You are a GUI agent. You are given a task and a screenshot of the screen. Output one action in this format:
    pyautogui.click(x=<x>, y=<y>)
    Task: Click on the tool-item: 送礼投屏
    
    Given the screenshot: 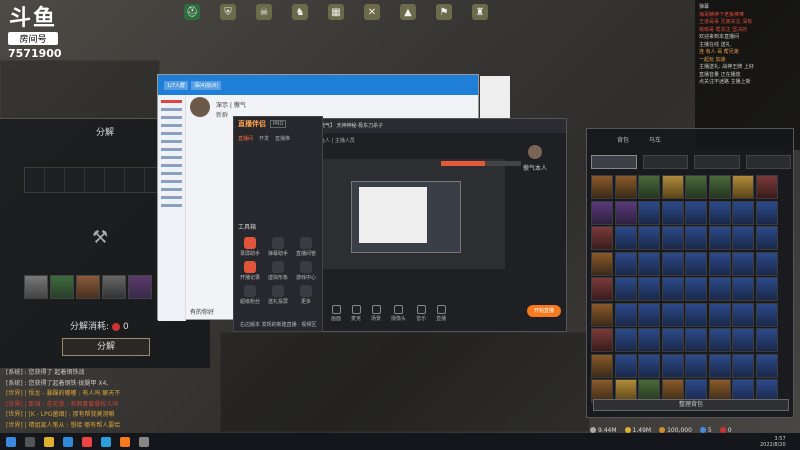 What is the action you would take?
    pyautogui.click(x=278, y=295)
    